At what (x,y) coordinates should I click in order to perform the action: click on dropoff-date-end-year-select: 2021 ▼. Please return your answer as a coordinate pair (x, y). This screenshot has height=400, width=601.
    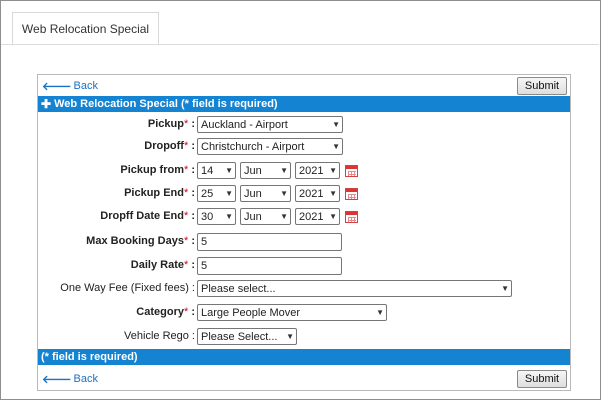
    Looking at the image, I should click on (317, 216).